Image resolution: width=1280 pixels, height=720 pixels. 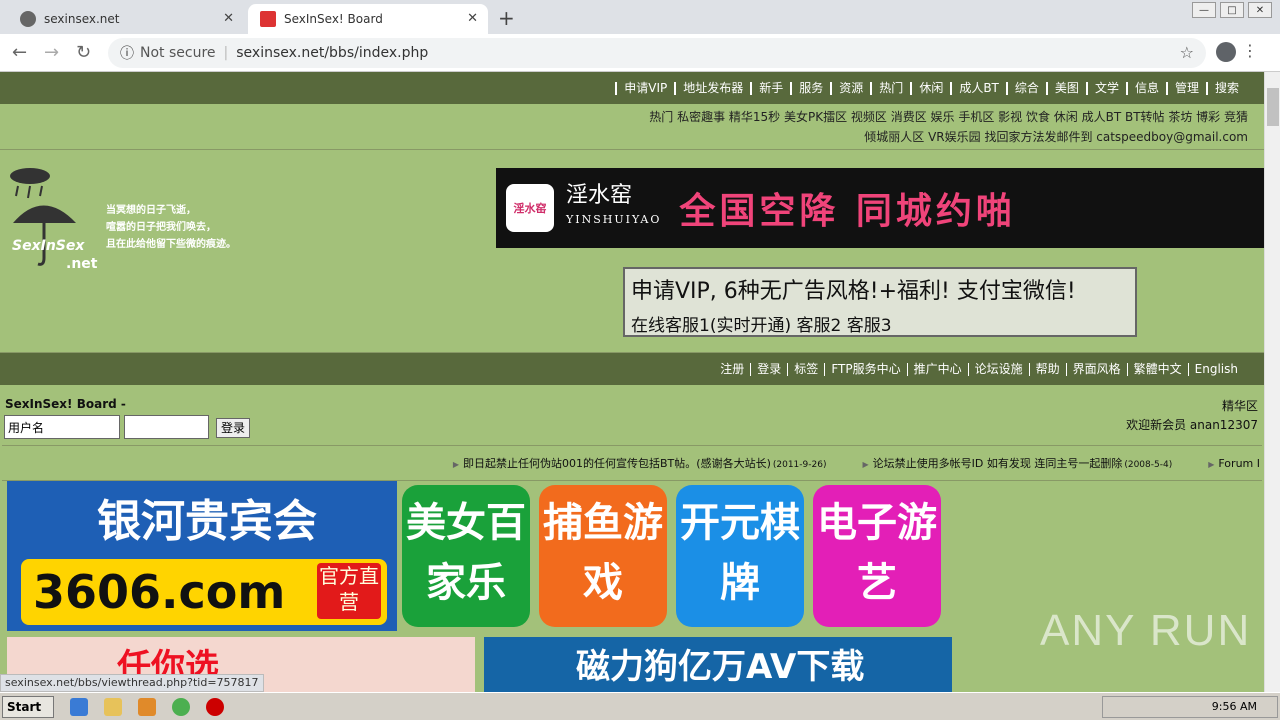 I want to click on announcement-text: 即日起禁止任何伪站001的任何宣传包括BT帖。(感谢各大站长), so click(x=617, y=463).